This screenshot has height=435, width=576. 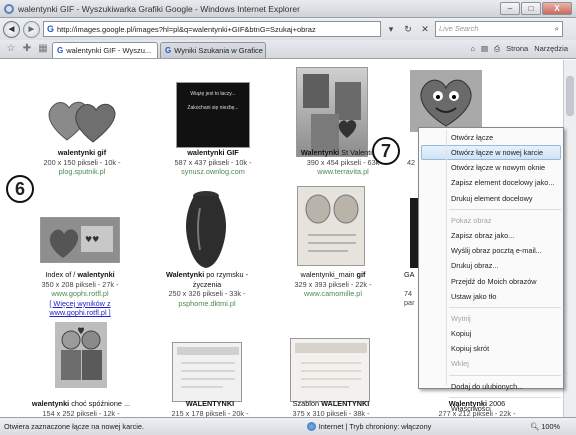 What do you see at coordinates (207, 285) in the screenshot?
I see `result-title-line2: życzenia` at bounding box center [207, 285].